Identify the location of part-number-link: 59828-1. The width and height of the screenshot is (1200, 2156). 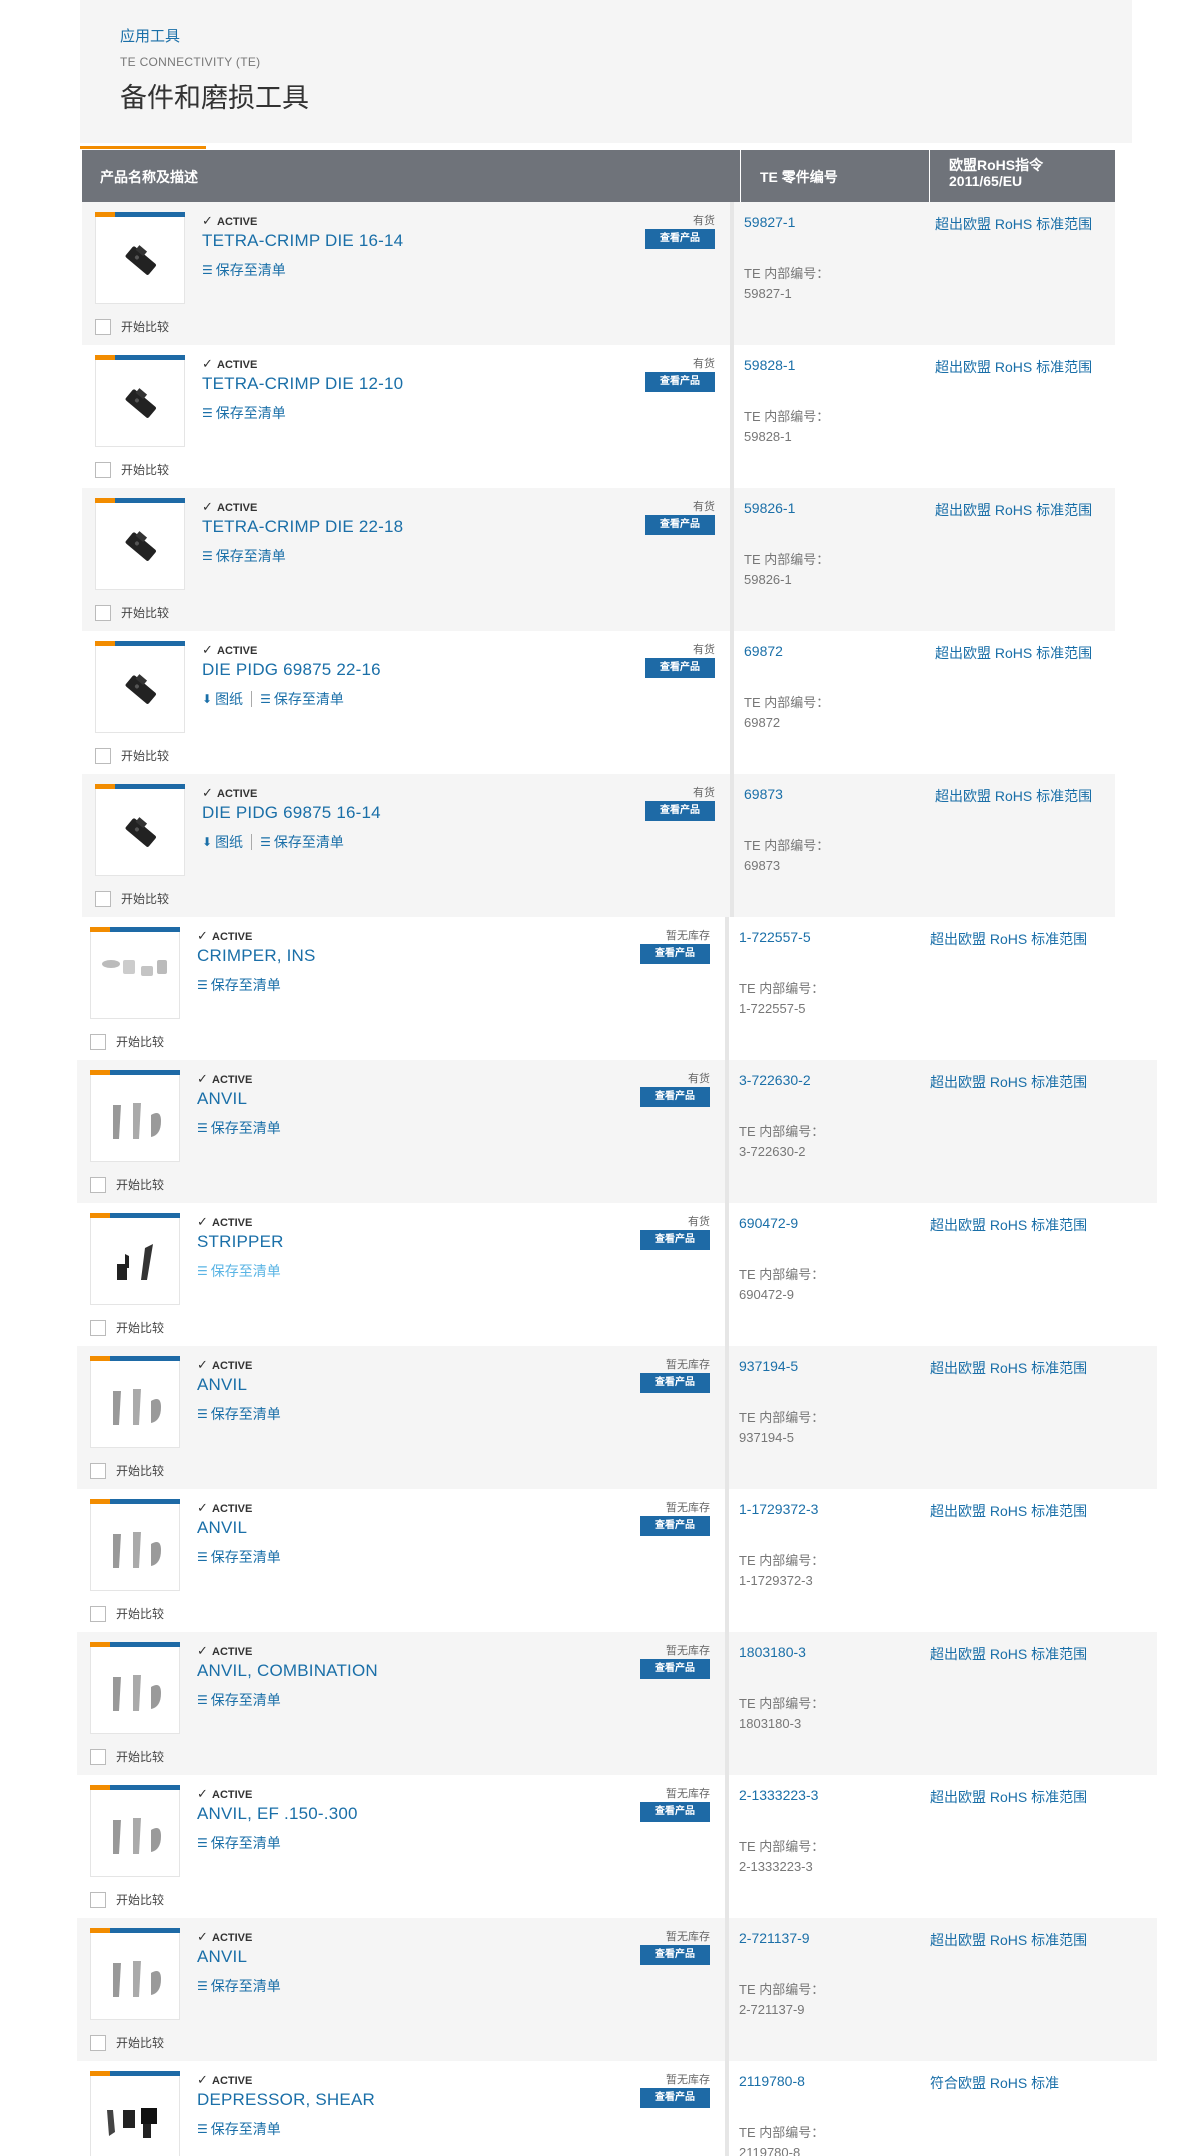
(769, 365).